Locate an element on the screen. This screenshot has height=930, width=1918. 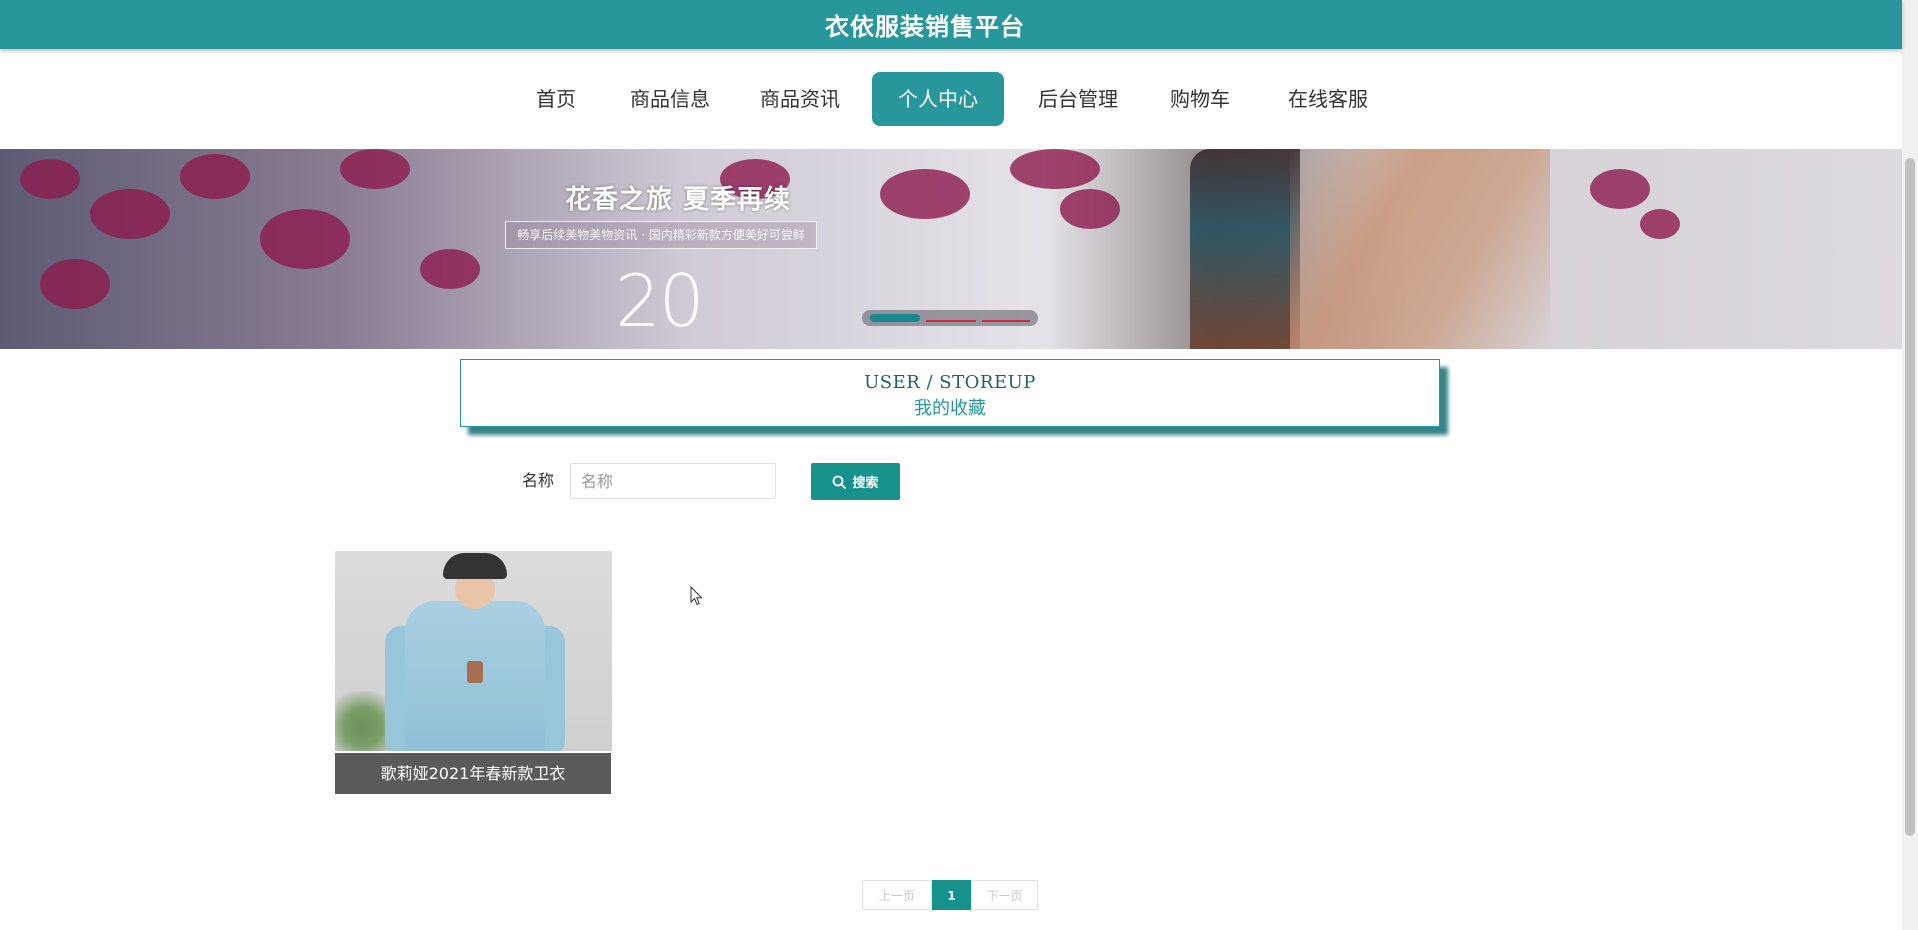
nav-item-cart: 购物车 is located at coordinates (1200, 99).